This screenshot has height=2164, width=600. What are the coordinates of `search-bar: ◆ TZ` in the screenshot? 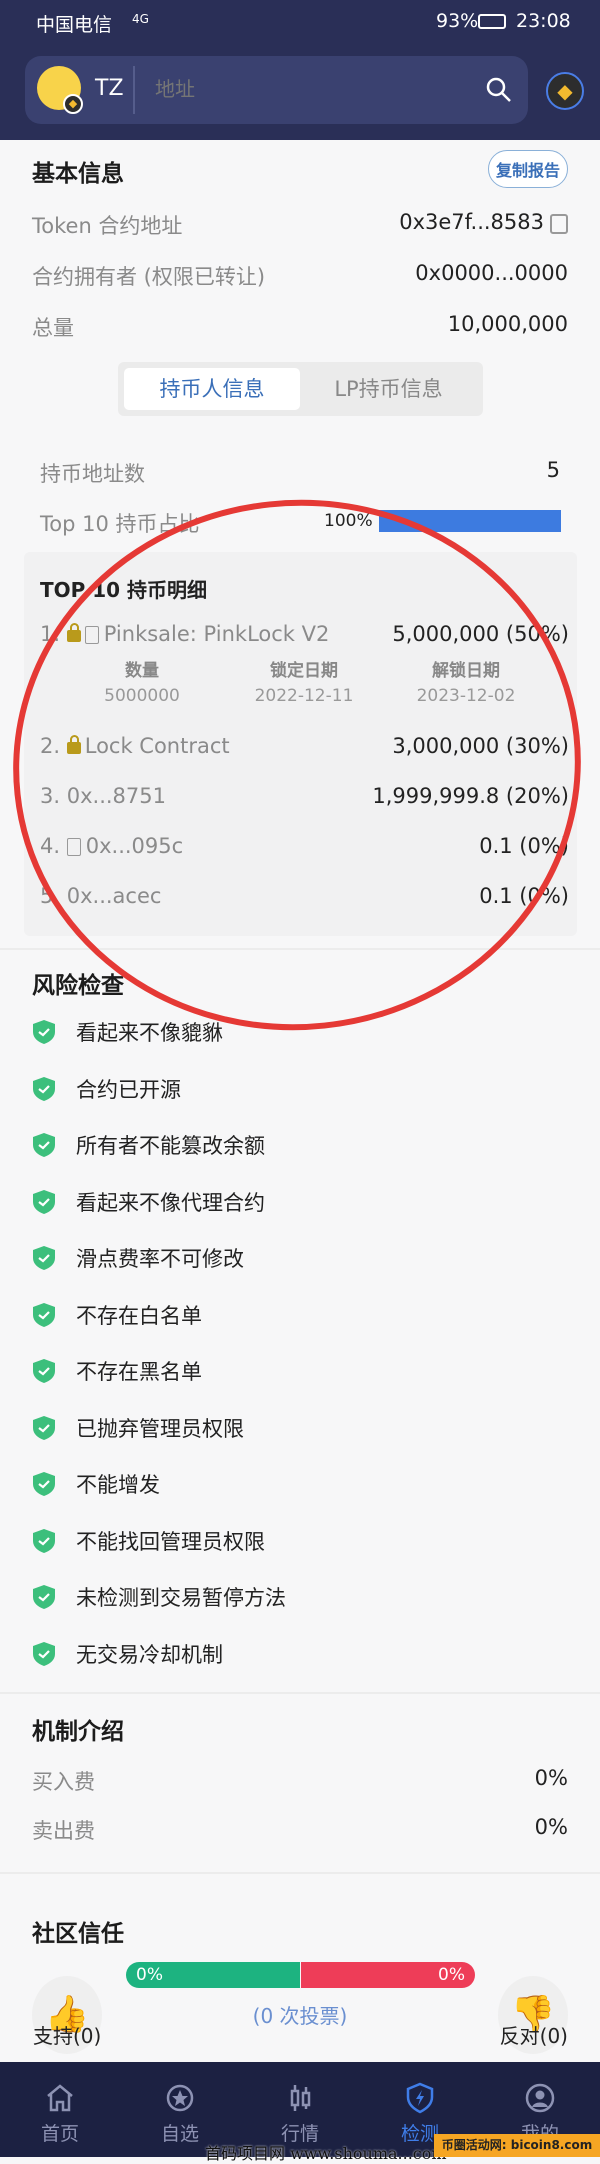 It's located at (276, 90).